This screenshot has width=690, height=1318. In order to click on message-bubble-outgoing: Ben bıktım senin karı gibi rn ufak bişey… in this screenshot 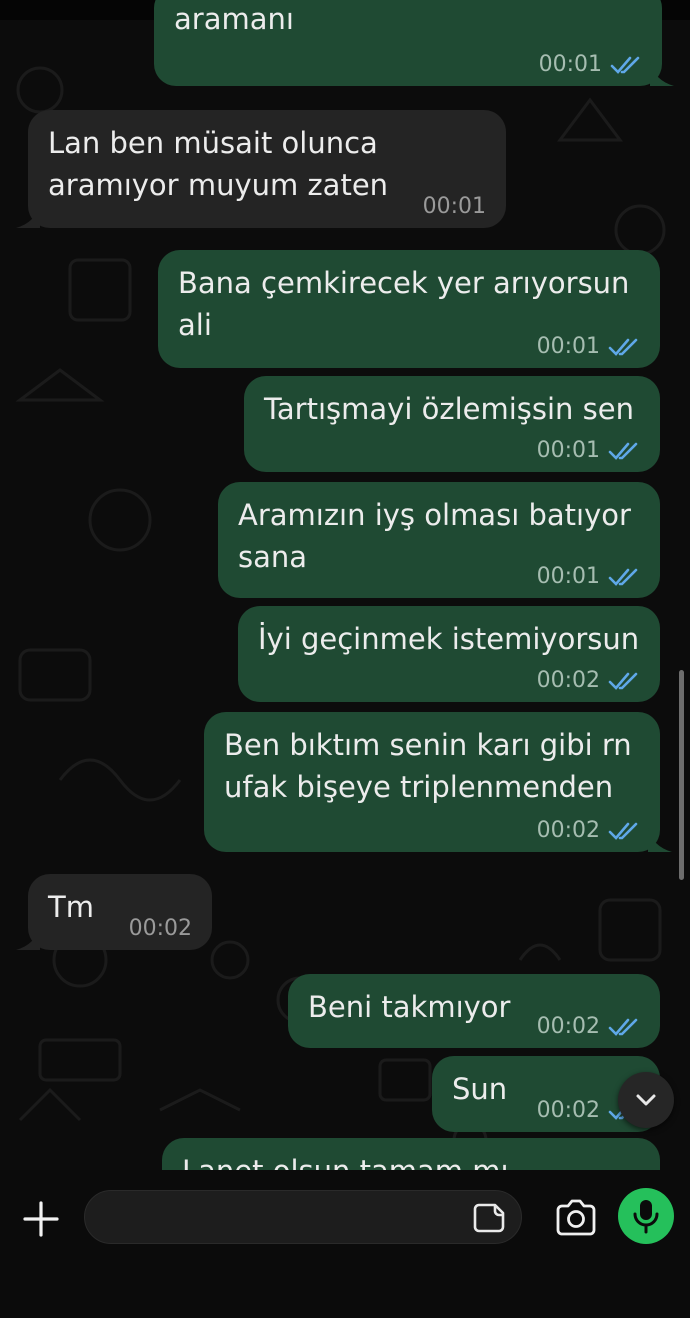, I will do `click(438, 782)`.